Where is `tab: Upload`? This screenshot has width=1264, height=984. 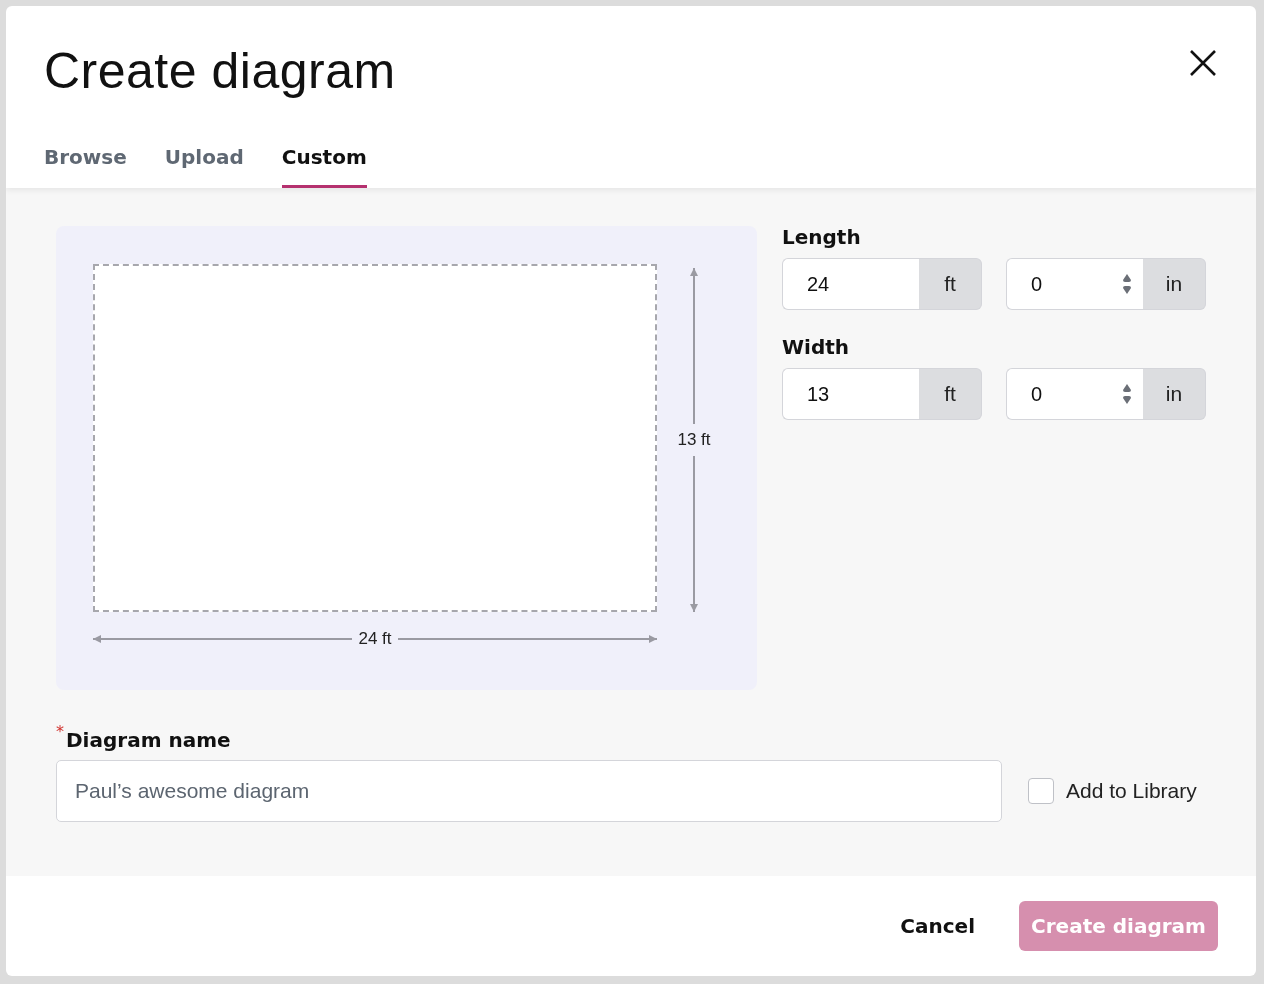
tab: Upload is located at coordinates (204, 166).